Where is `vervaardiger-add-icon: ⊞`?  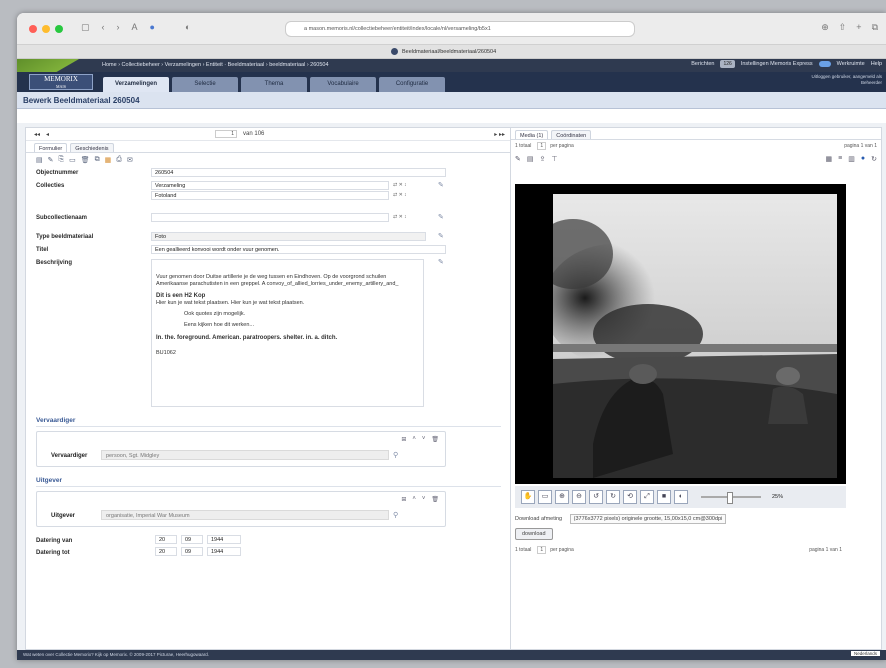
vervaardiger-add-icon: ⊞ is located at coordinates (403, 439).